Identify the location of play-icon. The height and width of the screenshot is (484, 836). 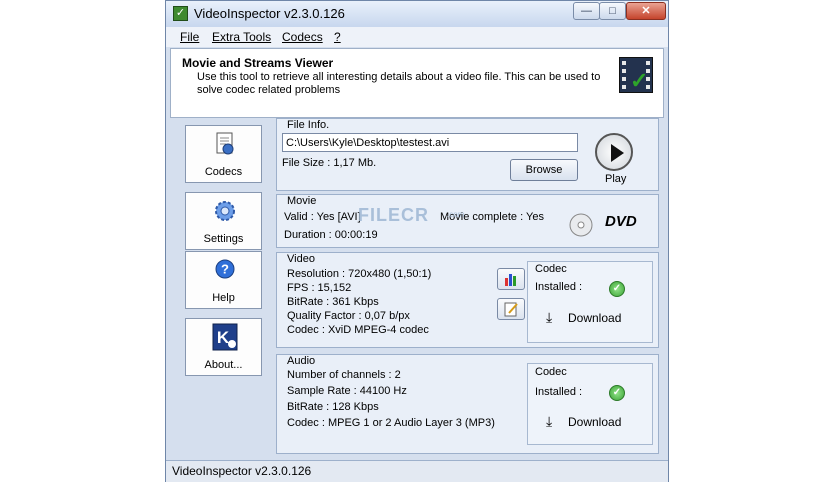
(617, 153).